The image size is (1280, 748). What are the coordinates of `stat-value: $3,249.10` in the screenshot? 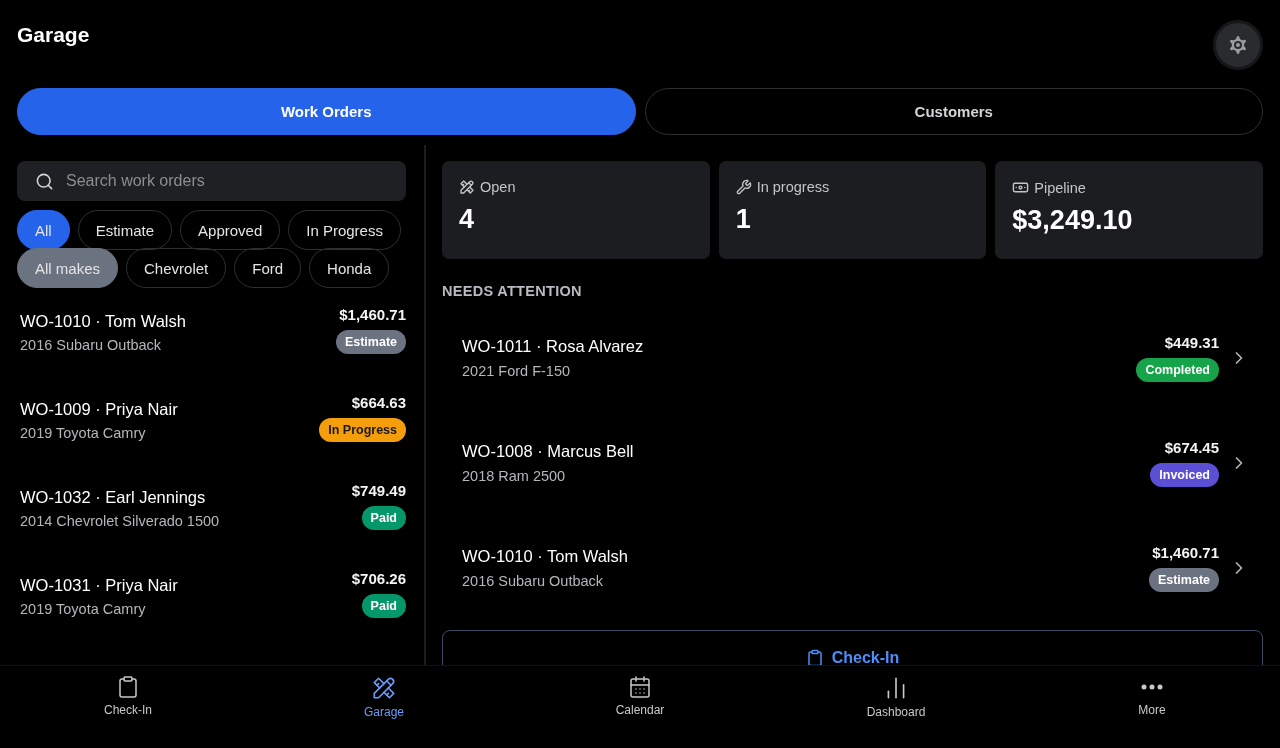 It's located at (1073, 220).